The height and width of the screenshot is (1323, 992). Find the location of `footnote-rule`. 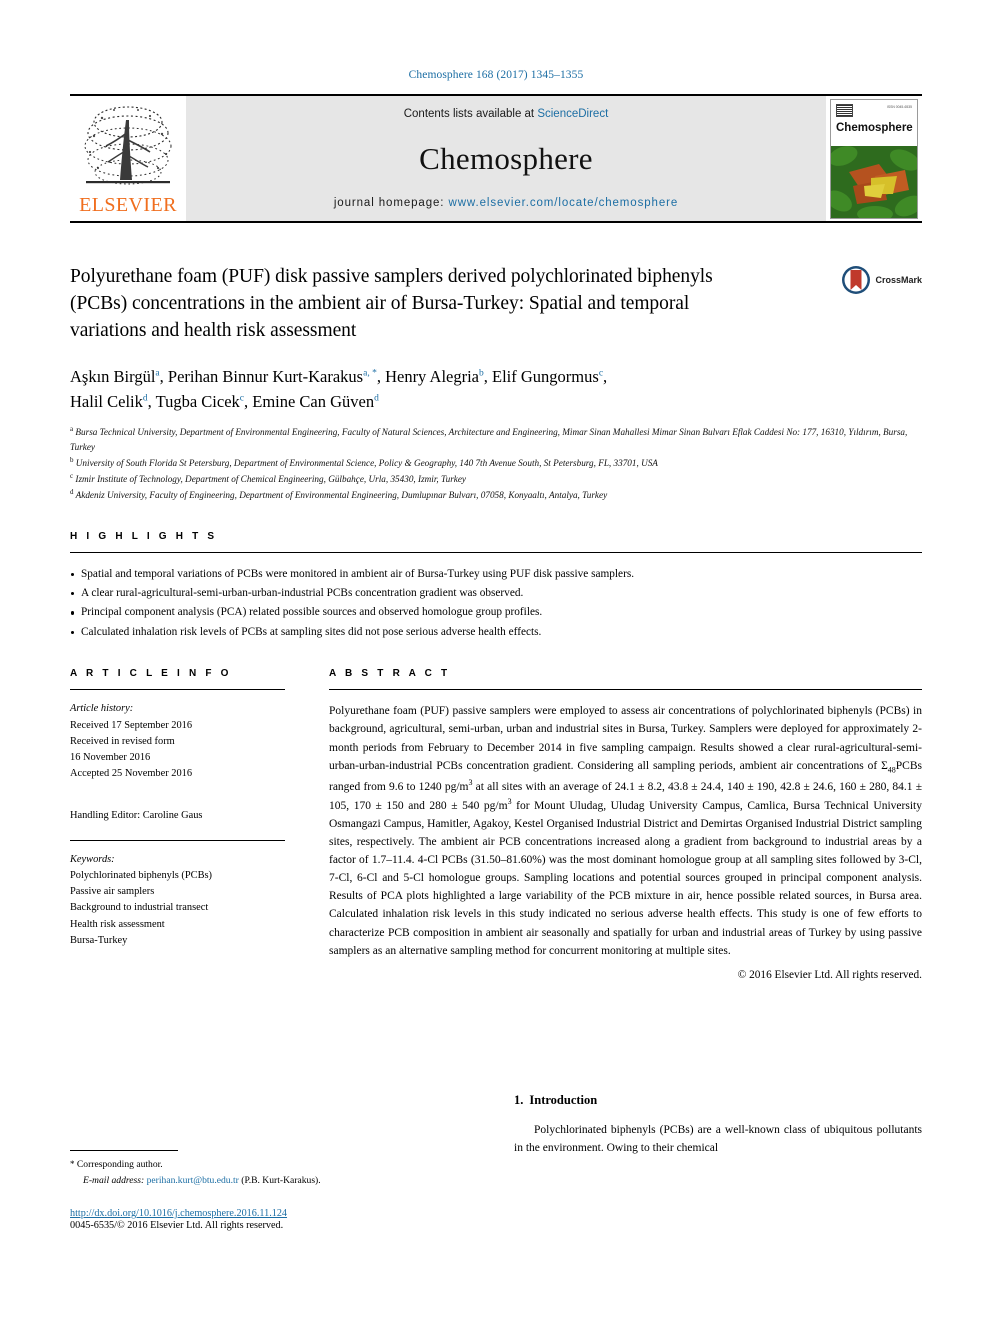

footnote-rule is located at coordinates (124, 1150).